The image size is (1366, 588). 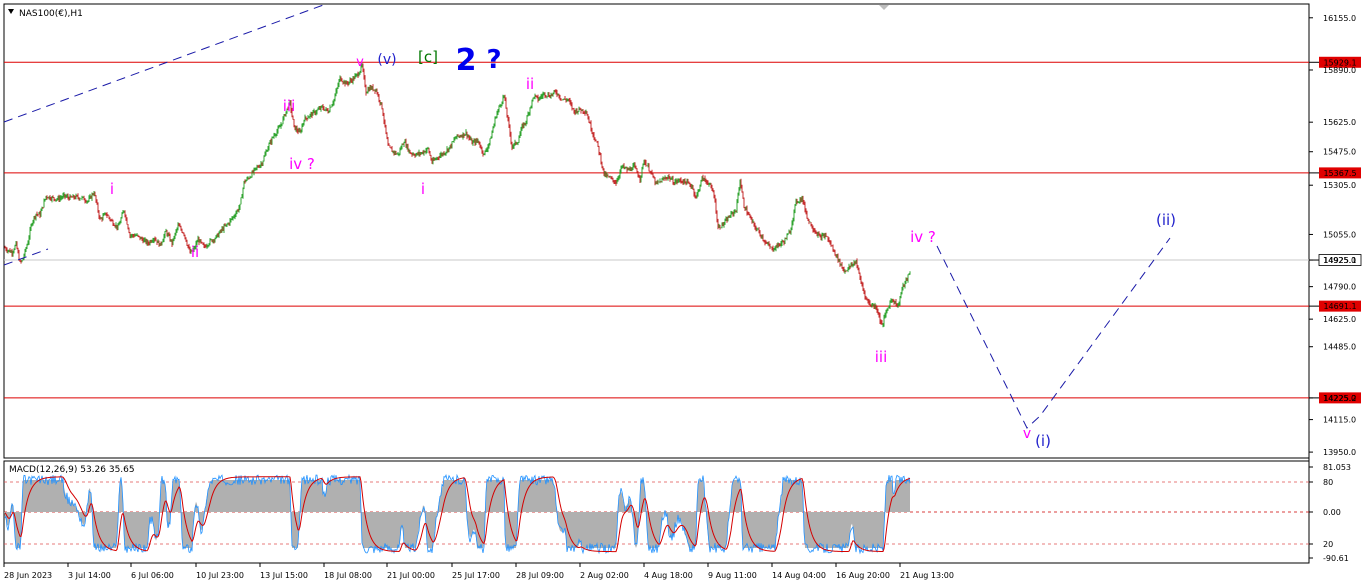 I want to click on time-tick-label: 18 Jul 08:00, so click(x=348, y=575).